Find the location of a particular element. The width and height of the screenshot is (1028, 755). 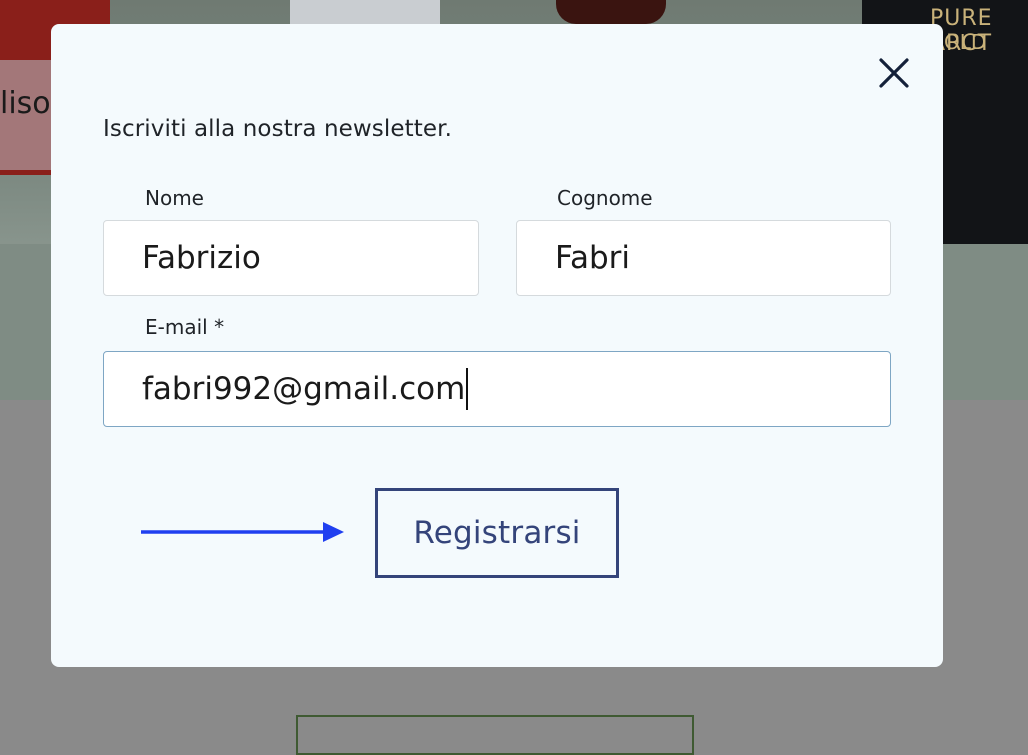

register-button-label: Registrarsi is located at coordinates (497, 533).